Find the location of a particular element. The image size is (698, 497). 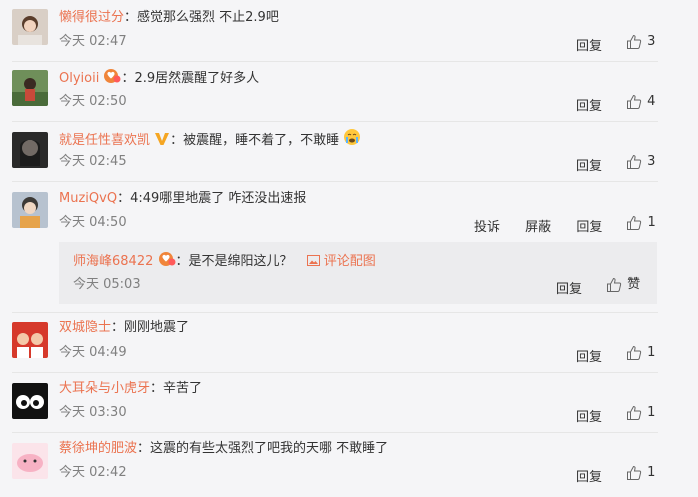

block-button: 屏蔽 is located at coordinates (538, 228).